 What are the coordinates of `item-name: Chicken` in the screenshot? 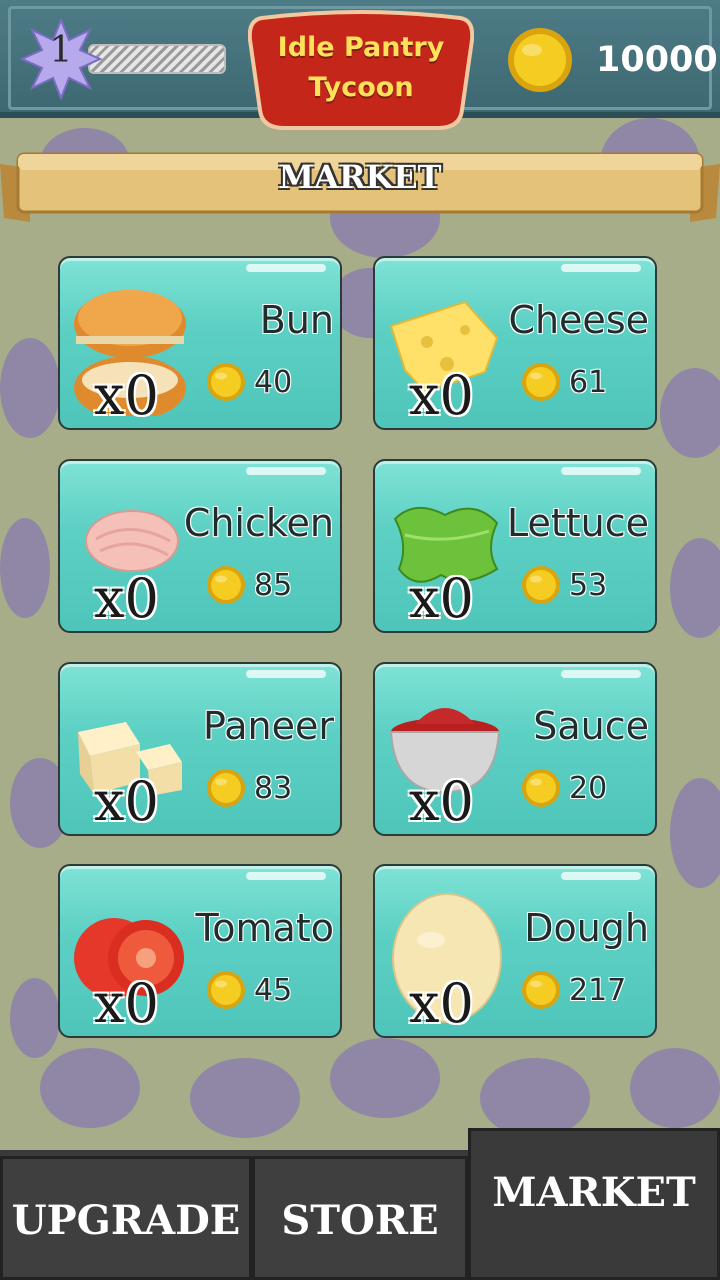 It's located at (258, 523).